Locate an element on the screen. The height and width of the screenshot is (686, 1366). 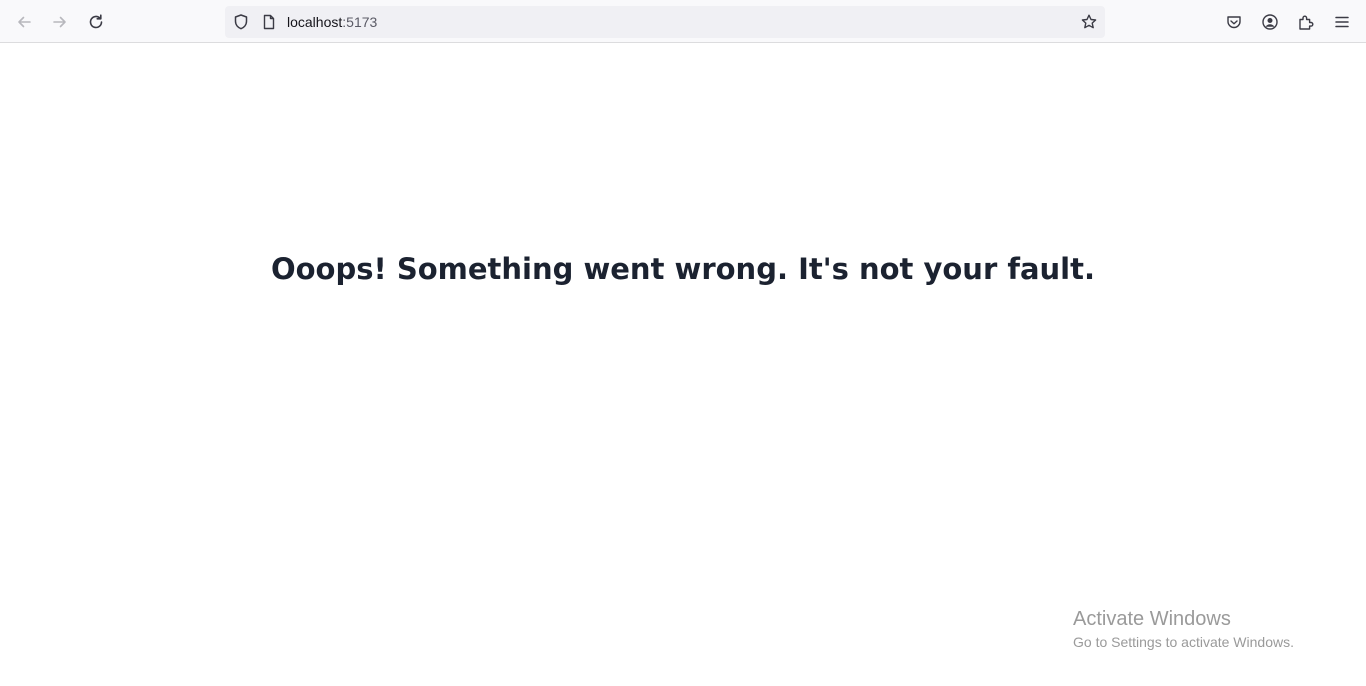
watermark-subtitle: Go to Settings to activate Windows. is located at coordinates (1183, 642).